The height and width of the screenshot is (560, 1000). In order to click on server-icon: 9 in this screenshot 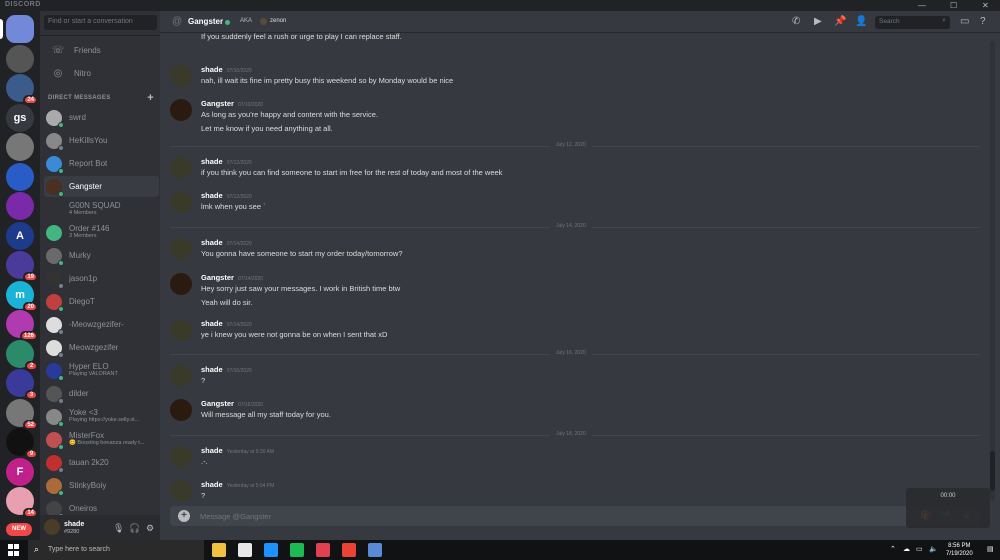, I will do `click(22, 443)`.